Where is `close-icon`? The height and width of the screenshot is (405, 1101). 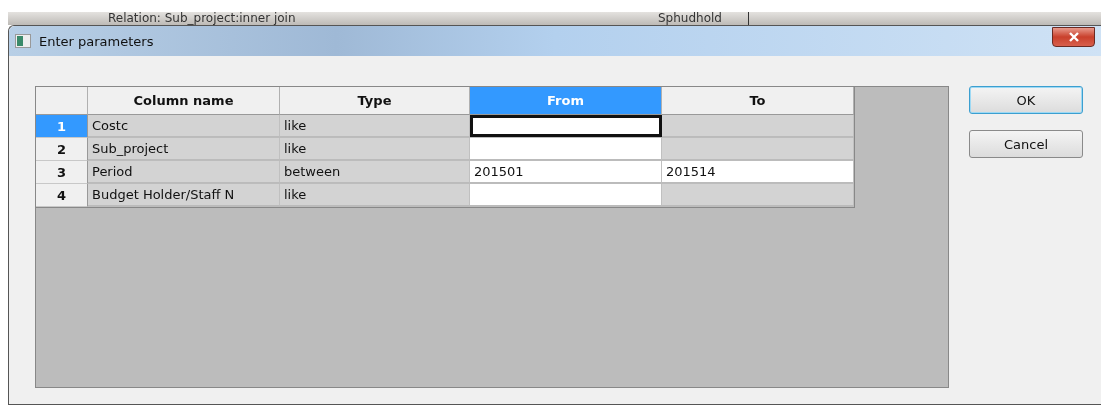
close-icon is located at coordinates (1073, 37).